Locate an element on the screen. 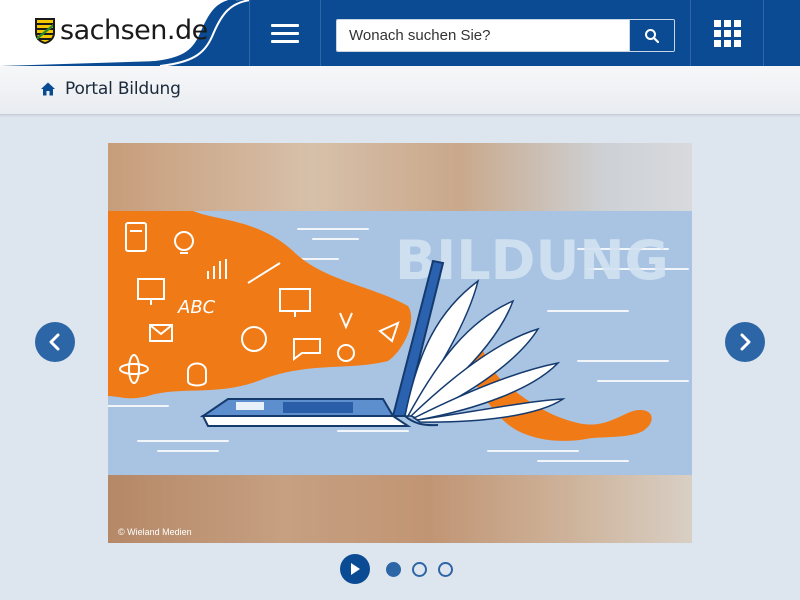 This screenshot has height=600, width=800. search-button is located at coordinates (651, 35).